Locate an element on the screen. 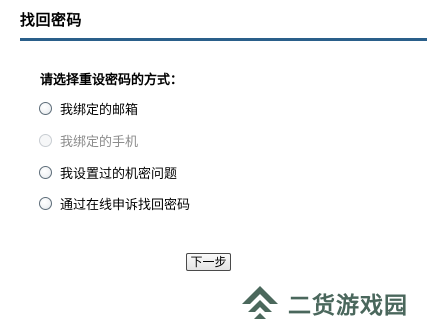 The width and height of the screenshot is (427, 330). option-online-appeal: 通过在线申诉找回密码 is located at coordinates (115, 203).